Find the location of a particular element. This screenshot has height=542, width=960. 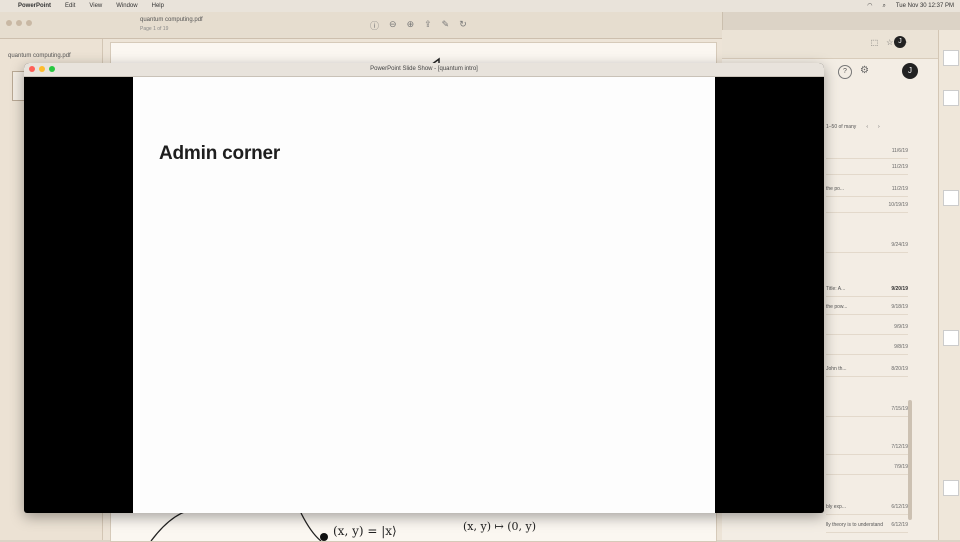

slideshow-traffic-lights is located at coordinates (42, 69).